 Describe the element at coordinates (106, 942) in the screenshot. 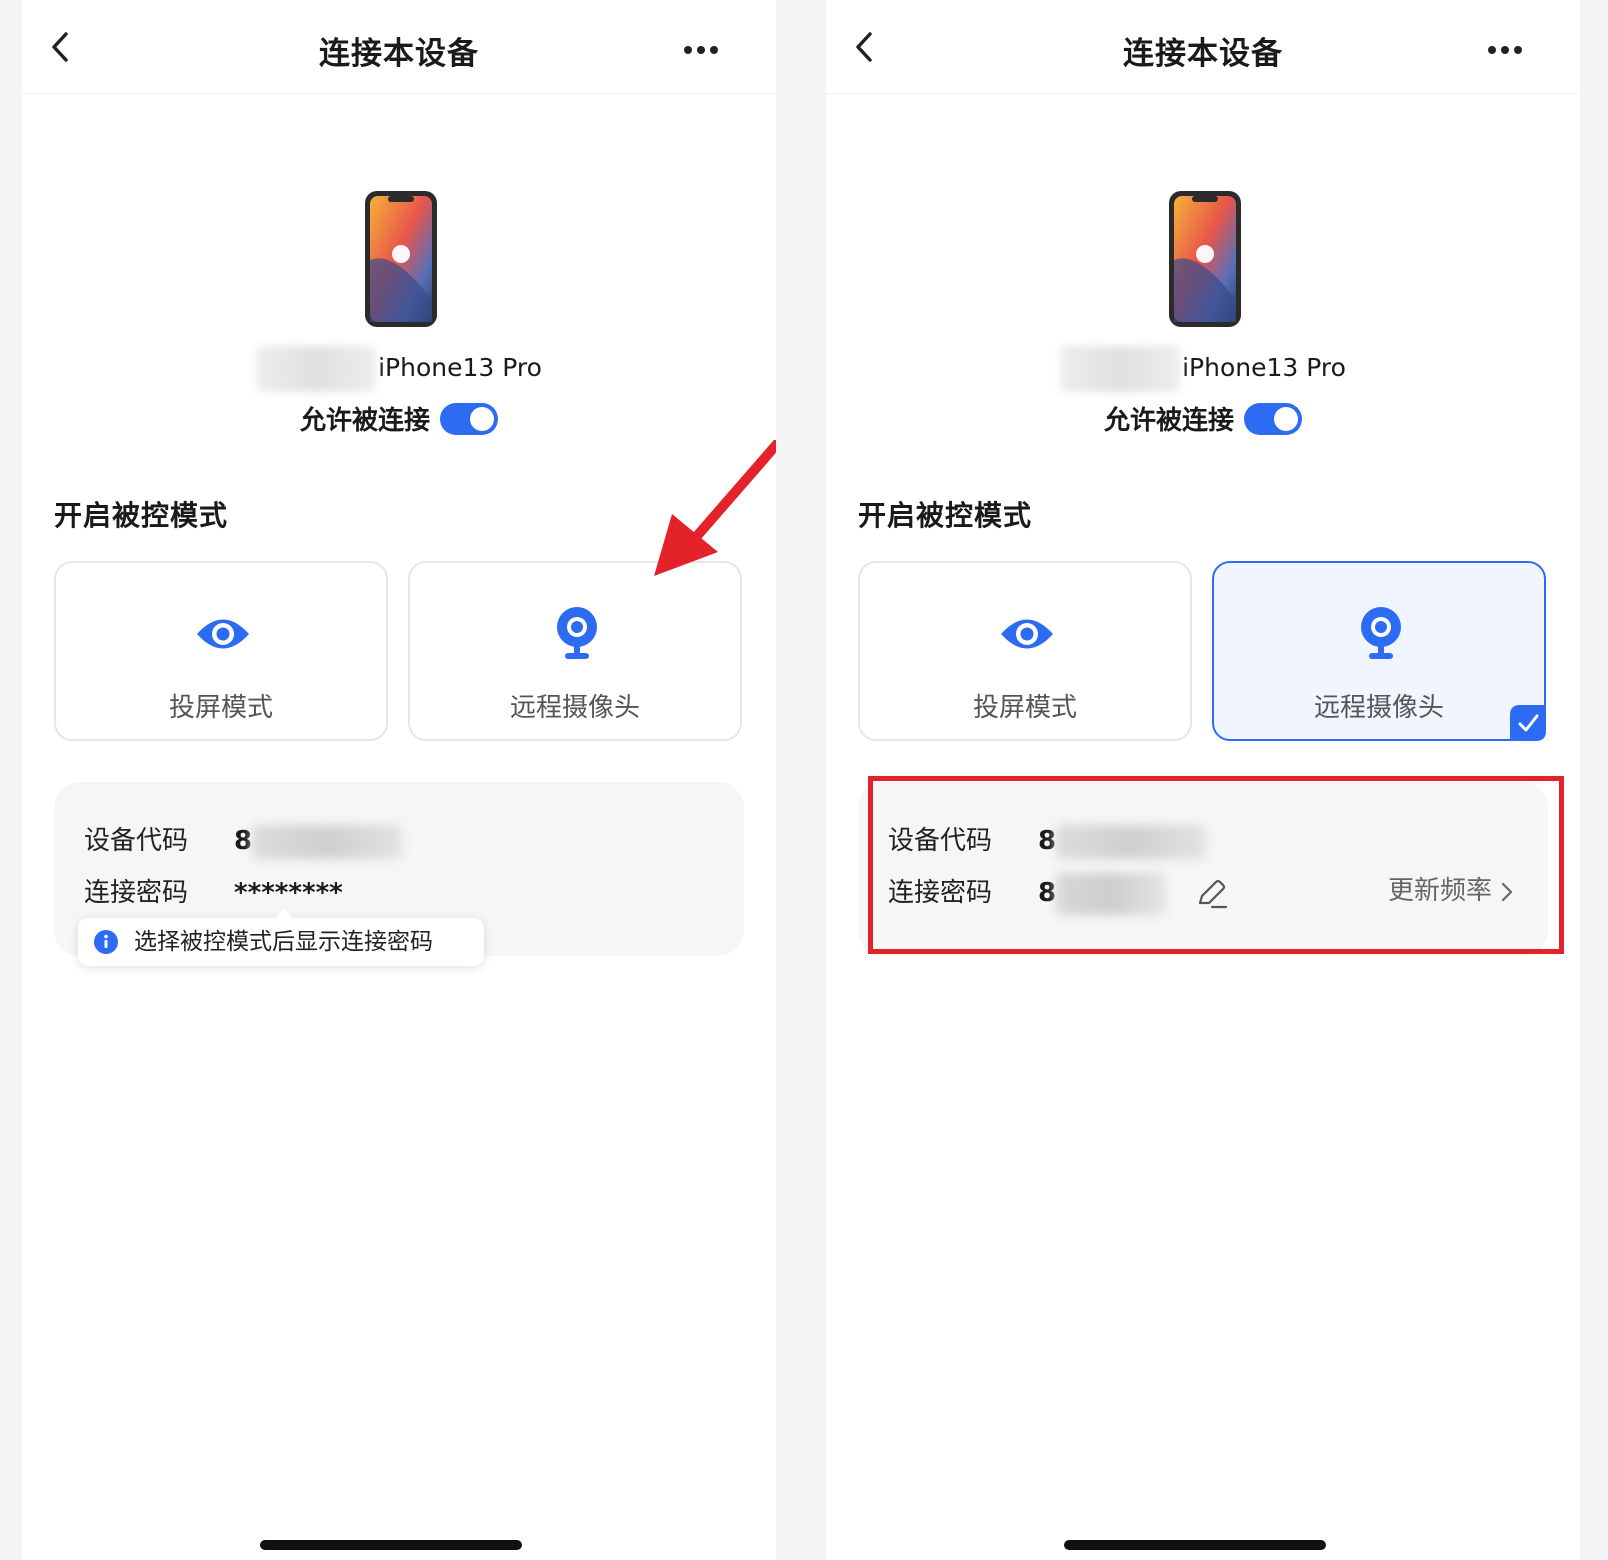

I see `info-icon` at that location.